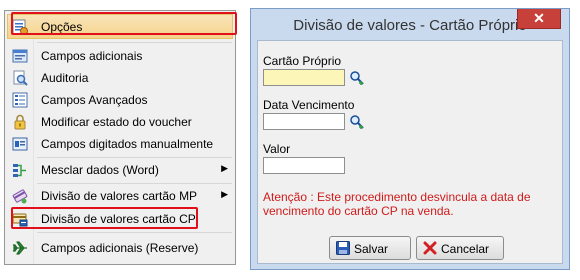 This screenshot has width=580, height=280. I want to click on data-vencimento-input, so click(304, 121).